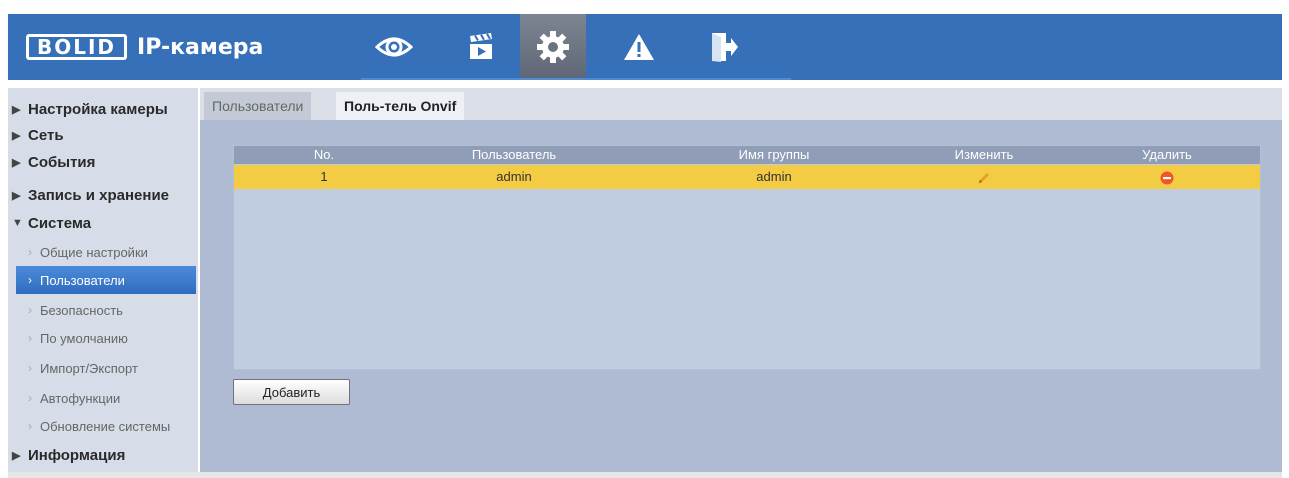 The height and width of the screenshot is (478, 1289). What do you see at coordinates (82, 280) in the screenshot?
I see `sidebar-item-label: Пользователи` at bounding box center [82, 280].